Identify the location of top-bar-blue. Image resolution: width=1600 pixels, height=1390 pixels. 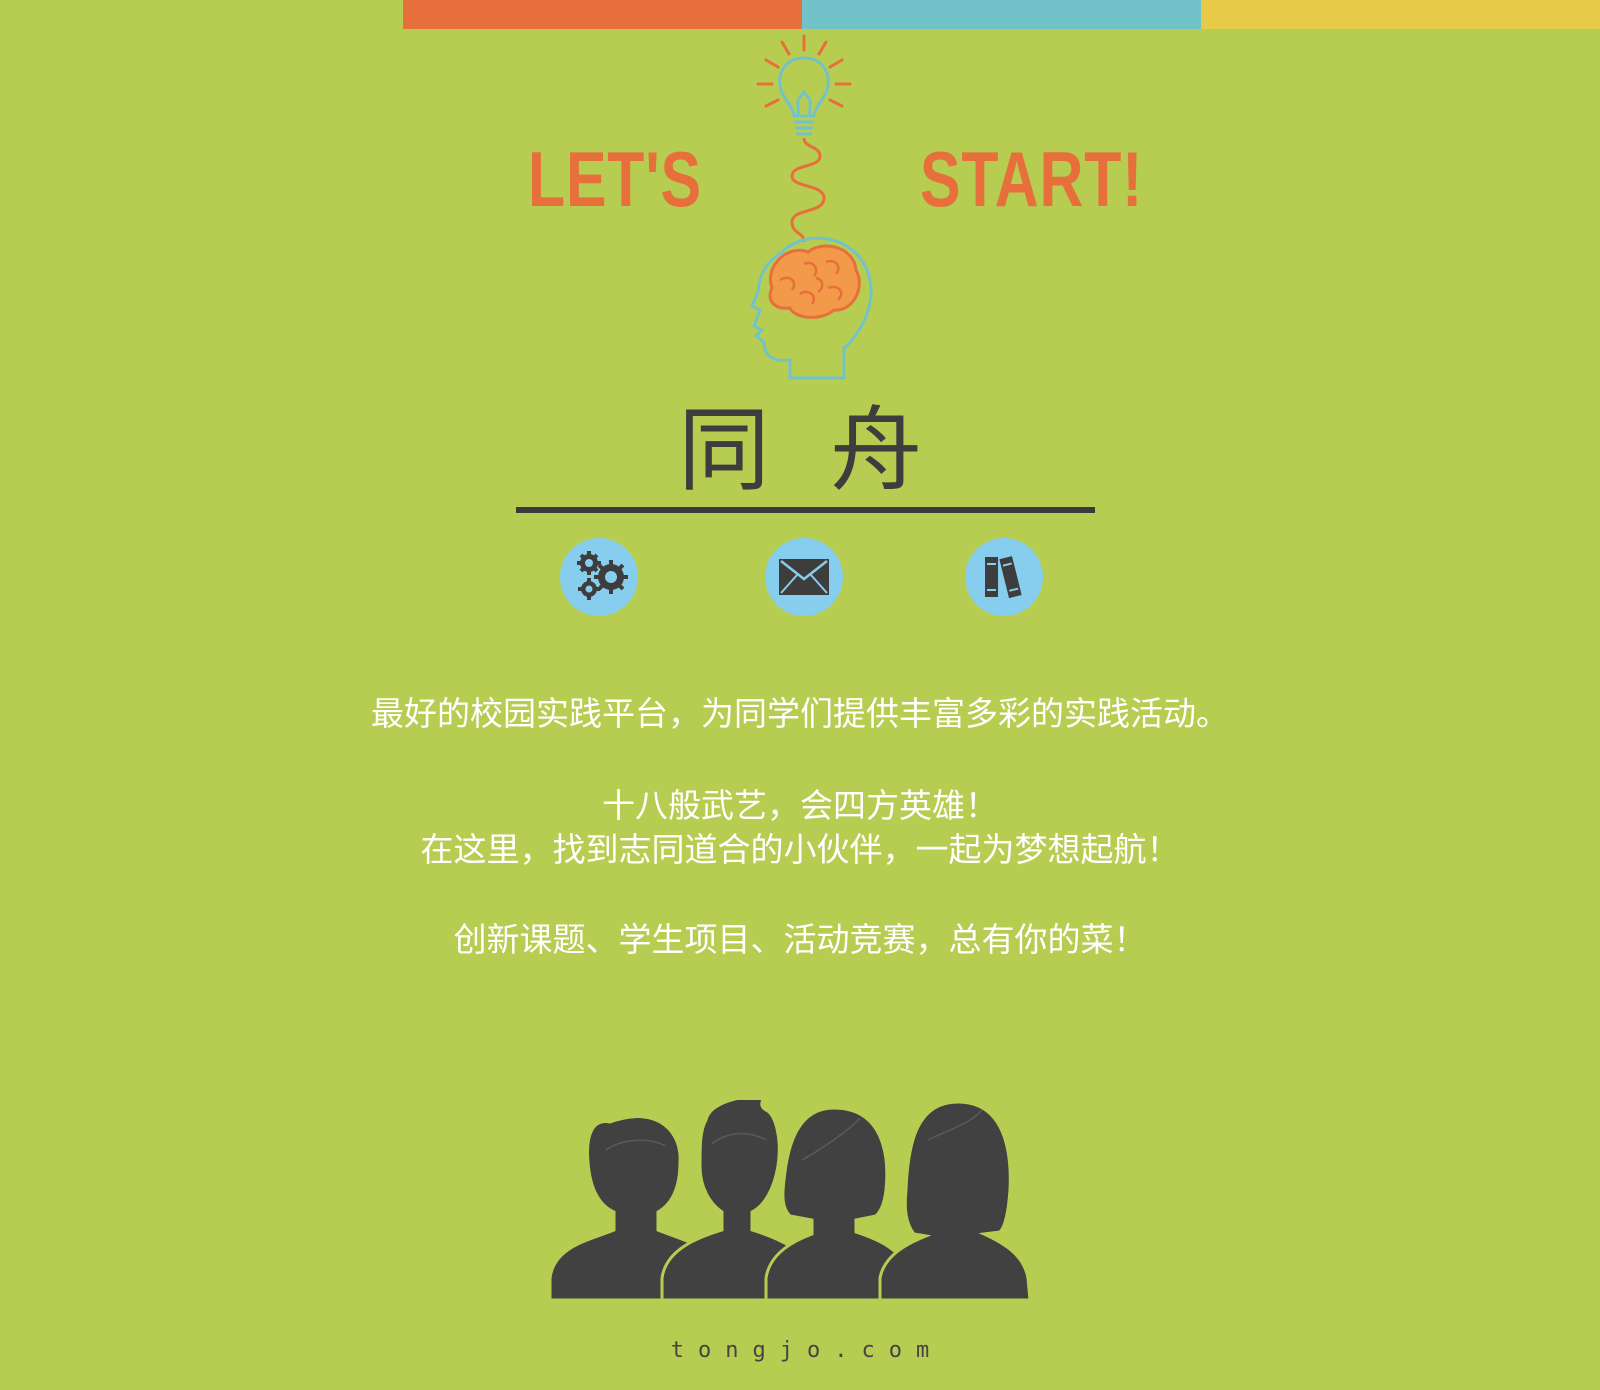
(1001, 14).